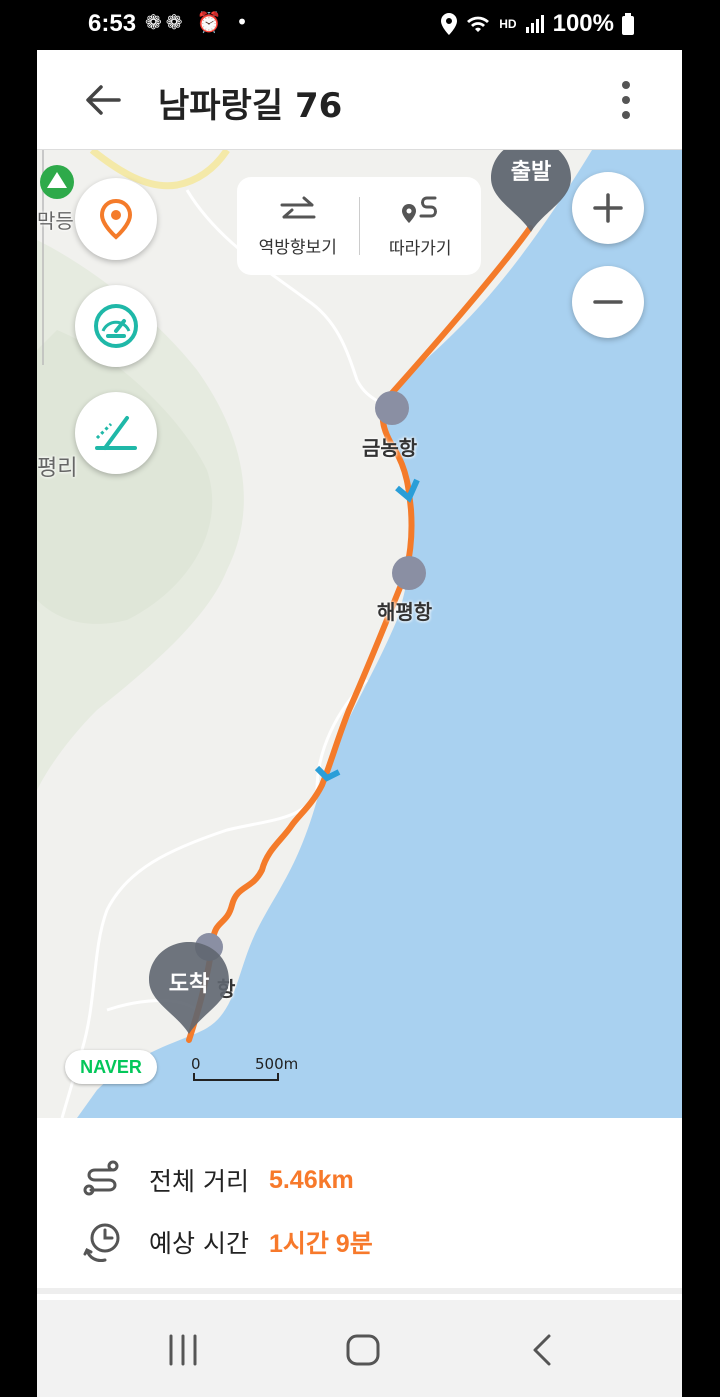 The image size is (720, 1397). I want to click on time-row: 예상 시간 1시간 9분, so click(227, 1242).